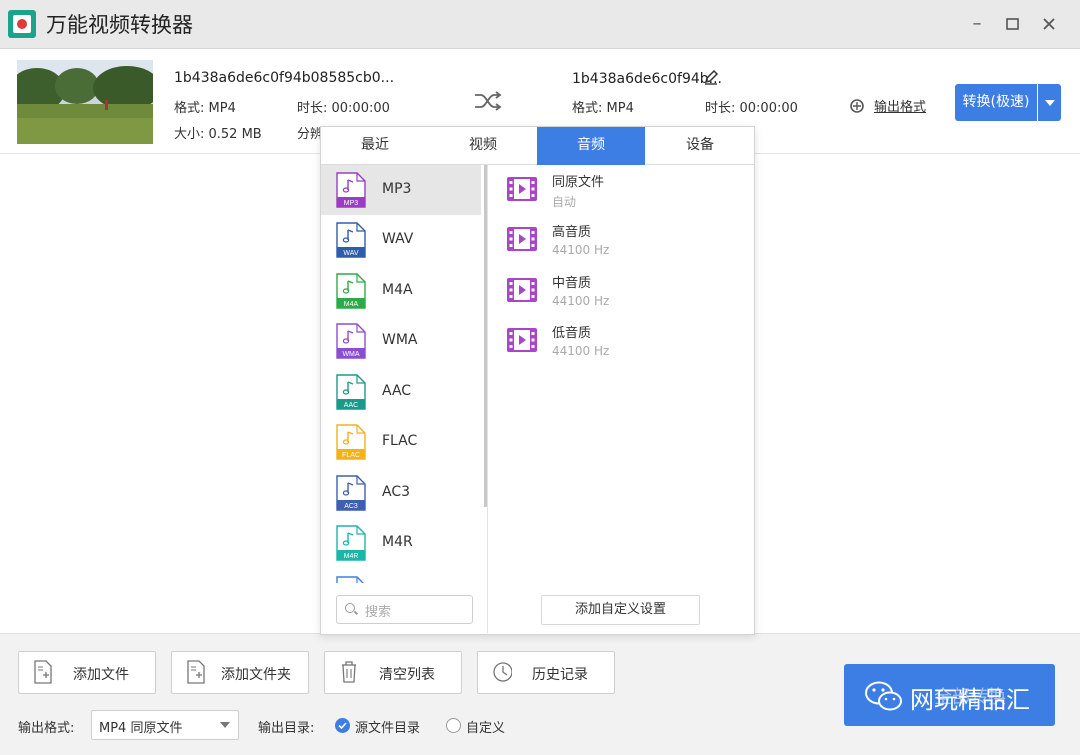 This screenshot has width=1080, height=755. Describe the element at coordinates (350, 579) in the screenshot. I see `audio-file-icon` at that location.